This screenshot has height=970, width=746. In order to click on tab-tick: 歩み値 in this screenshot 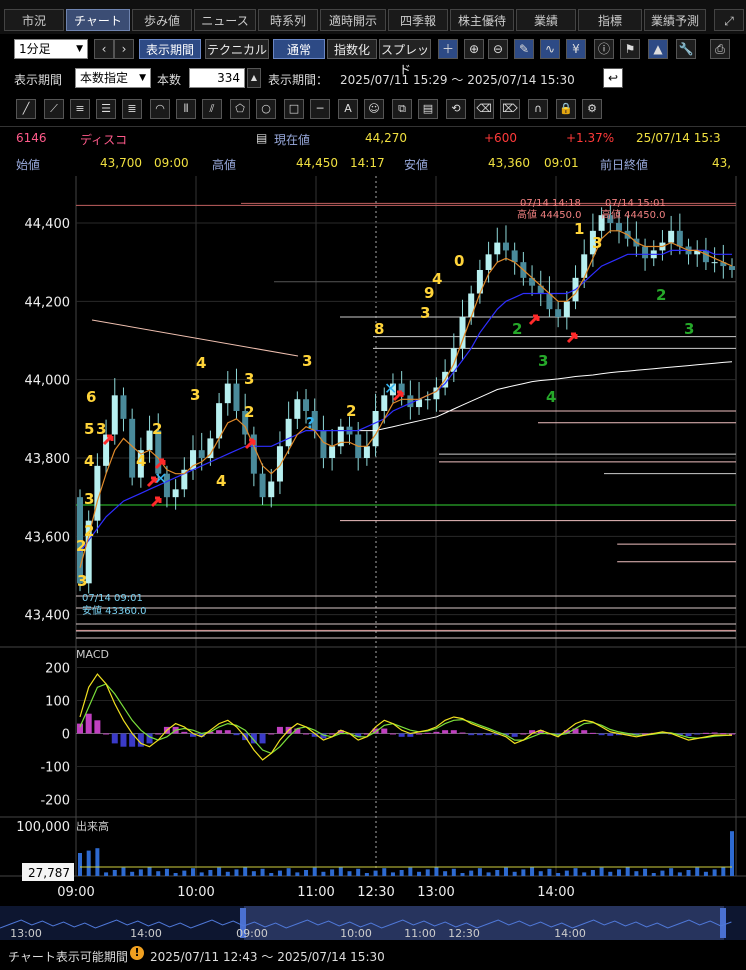, I will do `click(162, 20)`.